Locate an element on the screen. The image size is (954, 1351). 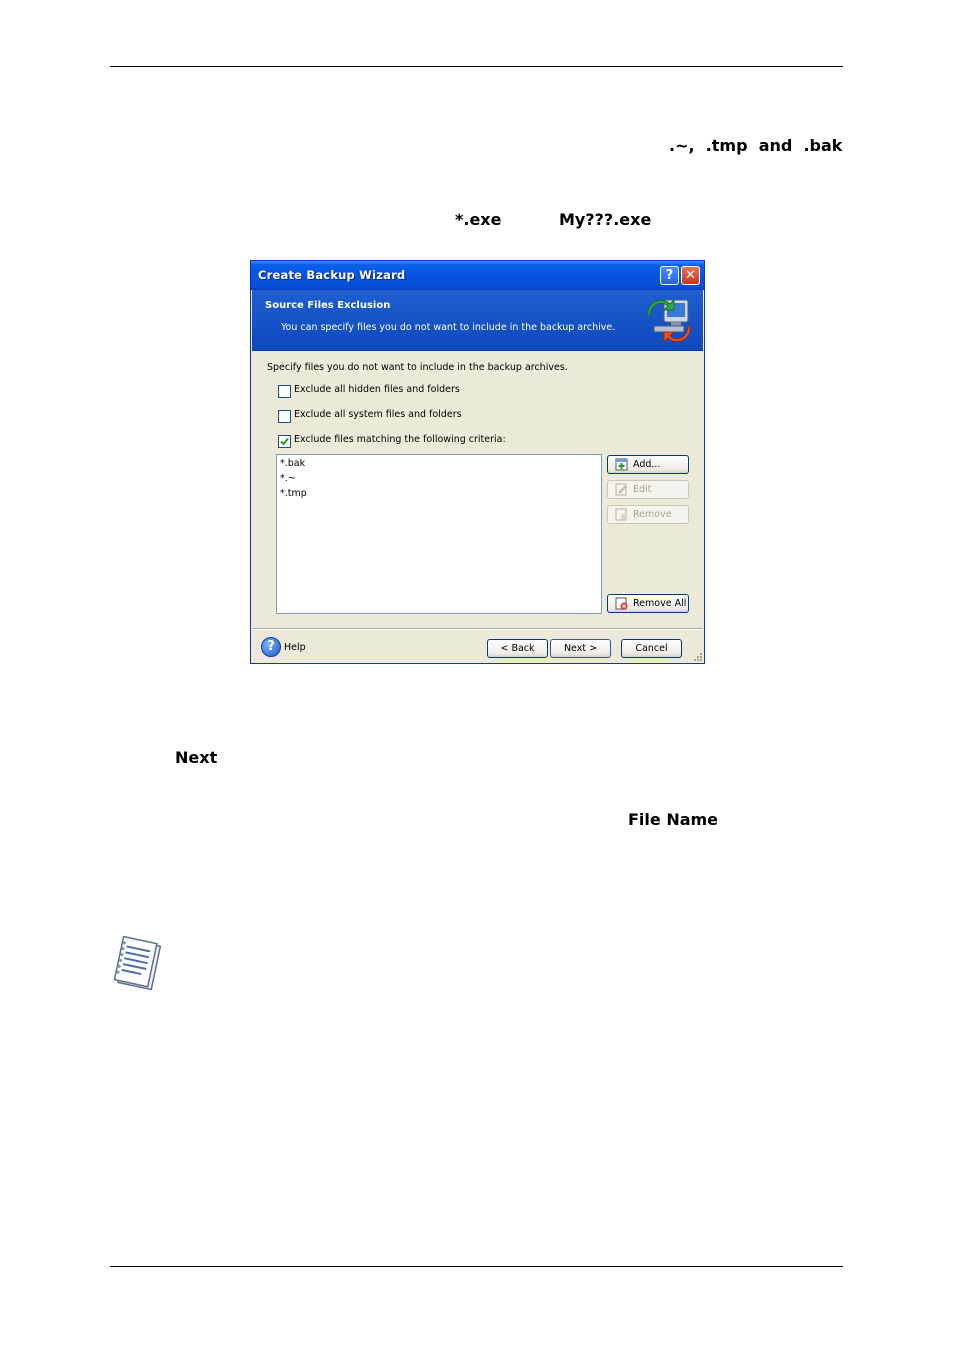
my-exe-mask-text: My???.exe is located at coordinates (605, 219).